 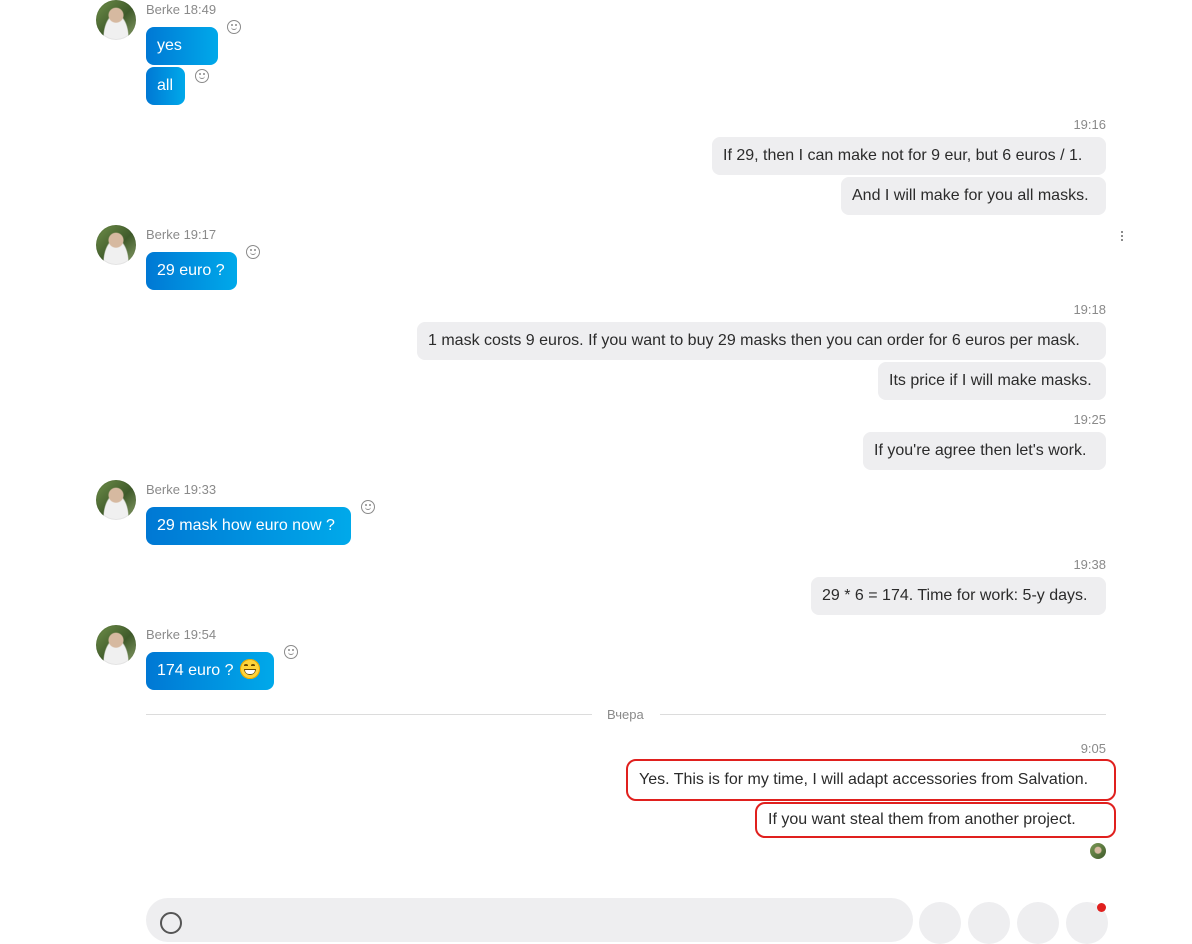 I want to click on incoming-message: 29 mask how euro now ?, so click(x=248, y=526).